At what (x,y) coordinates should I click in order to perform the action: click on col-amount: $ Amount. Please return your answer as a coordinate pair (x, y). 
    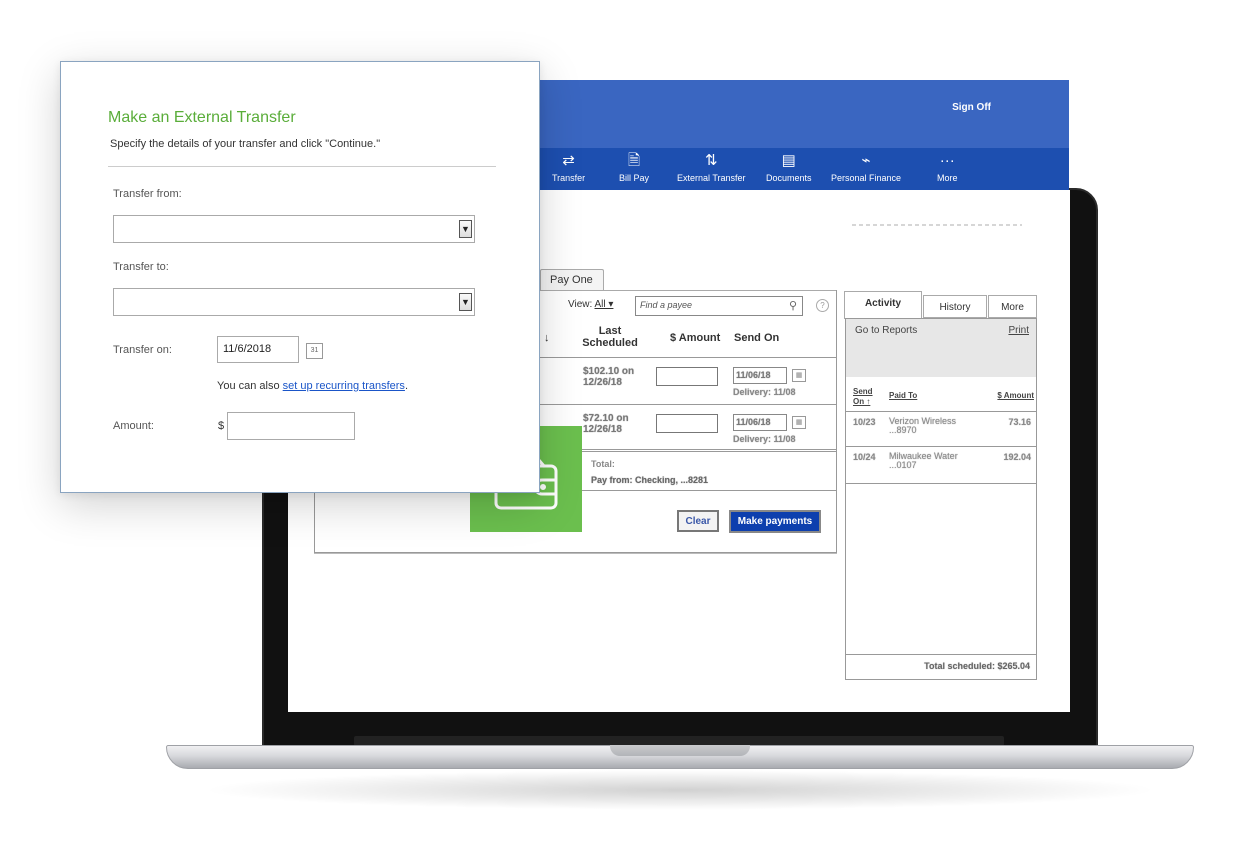
    Looking at the image, I should click on (695, 338).